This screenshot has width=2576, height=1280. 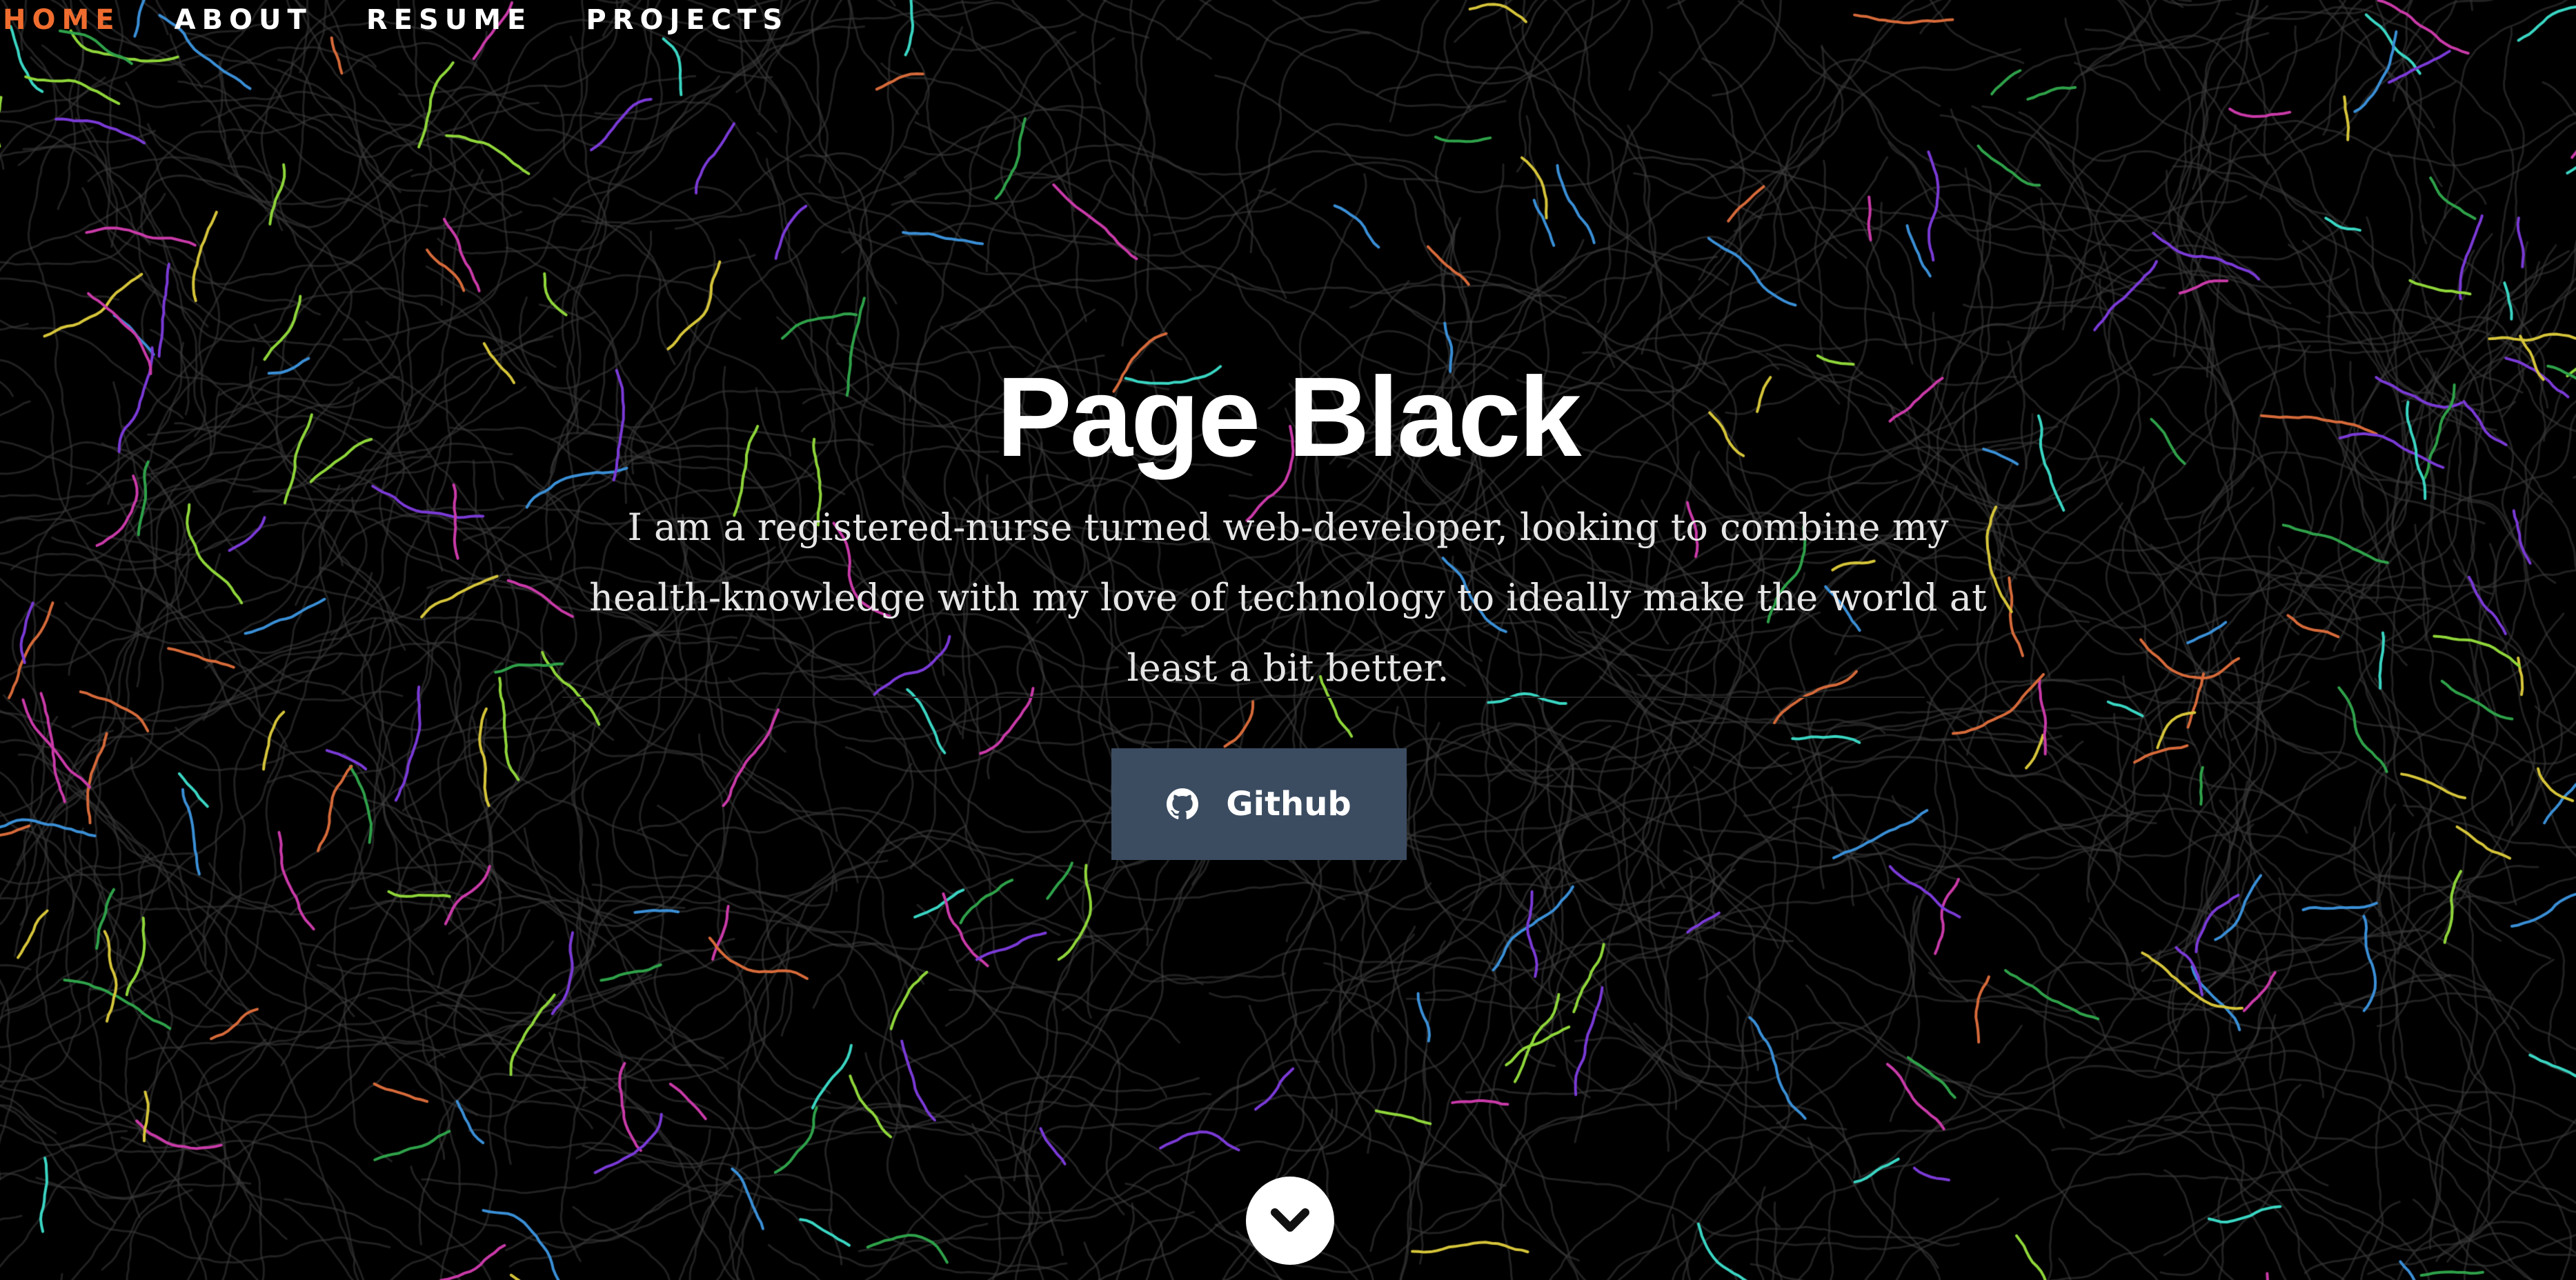 I want to click on github-button: Github, so click(x=1259, y=804).